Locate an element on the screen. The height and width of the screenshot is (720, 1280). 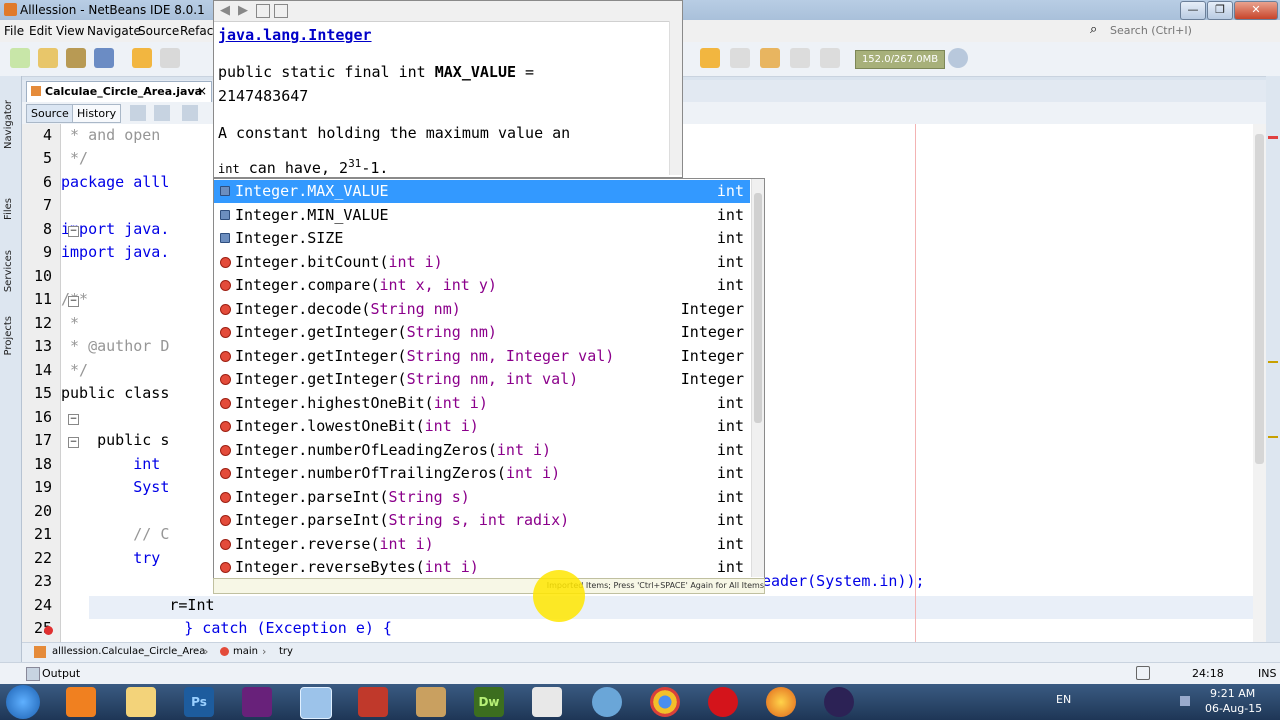
new-project-icon is located at coordinates (48, 58).